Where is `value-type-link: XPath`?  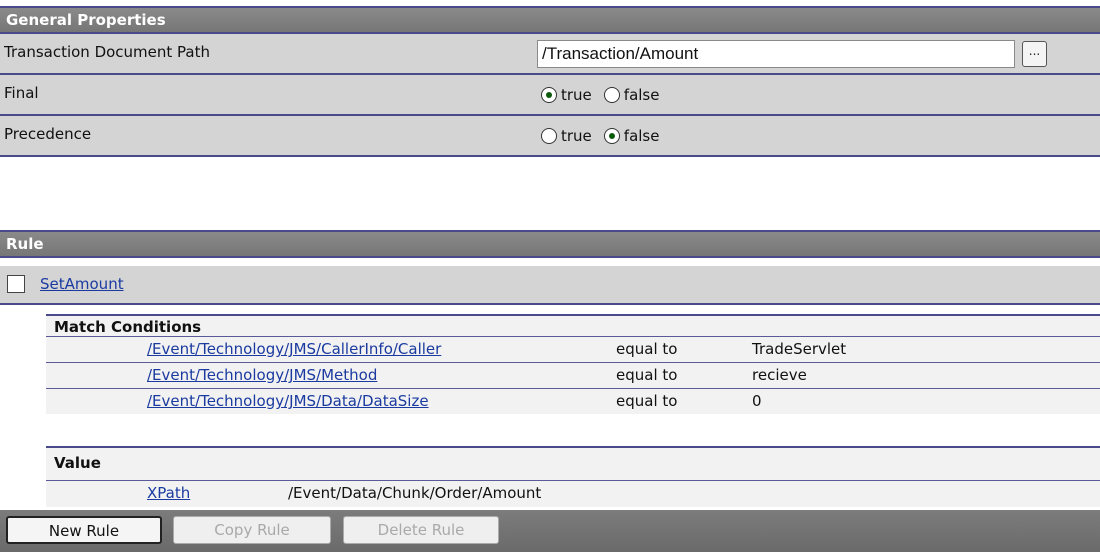 value-type-link: XPath is located at coordinates (168, 493).